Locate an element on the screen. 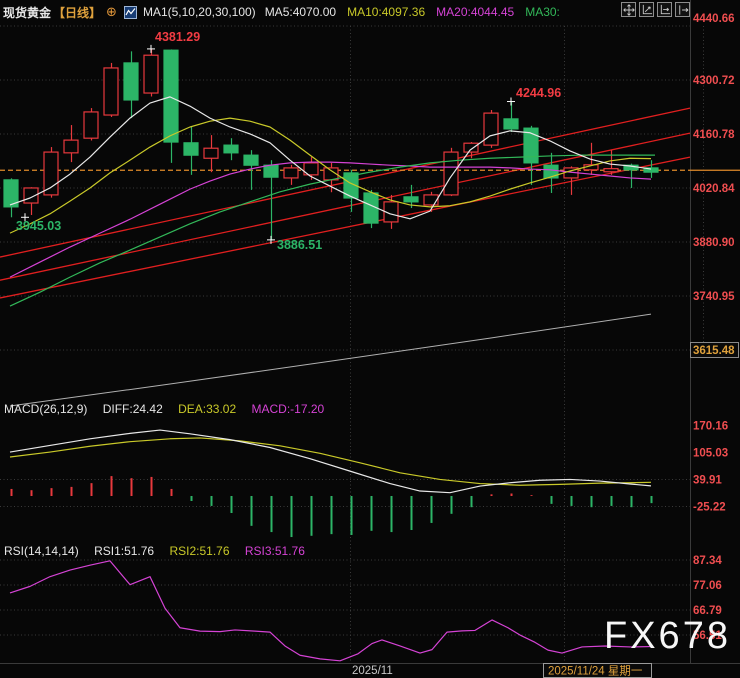  y-axis-label: 4160.78 is located at coordinates (714, 135).